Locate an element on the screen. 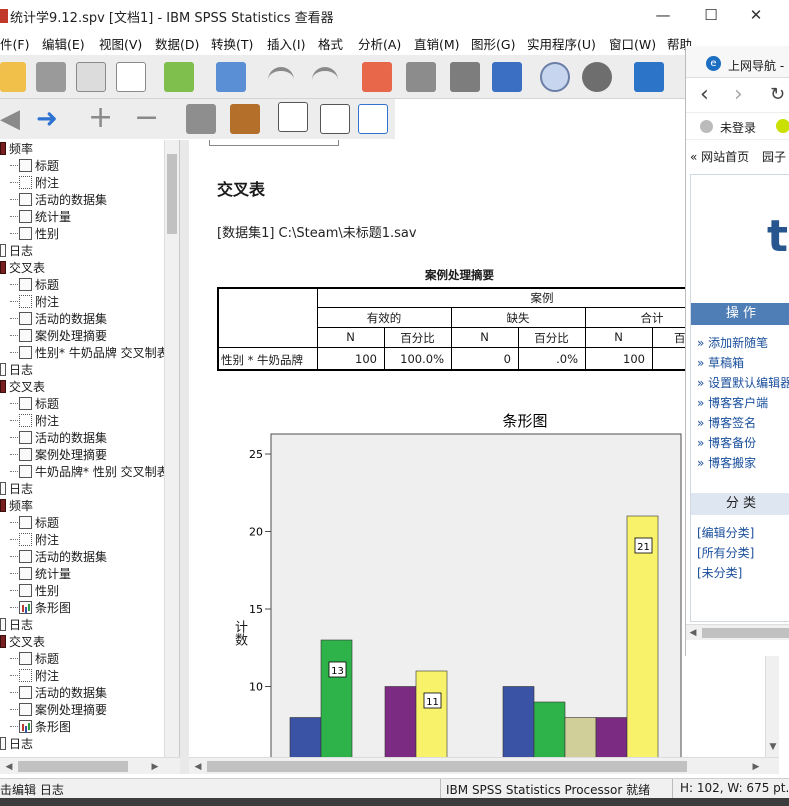 The width and height of the screenshot is (789, 806). close-button: ✕ is located at coordinates (756, 15).